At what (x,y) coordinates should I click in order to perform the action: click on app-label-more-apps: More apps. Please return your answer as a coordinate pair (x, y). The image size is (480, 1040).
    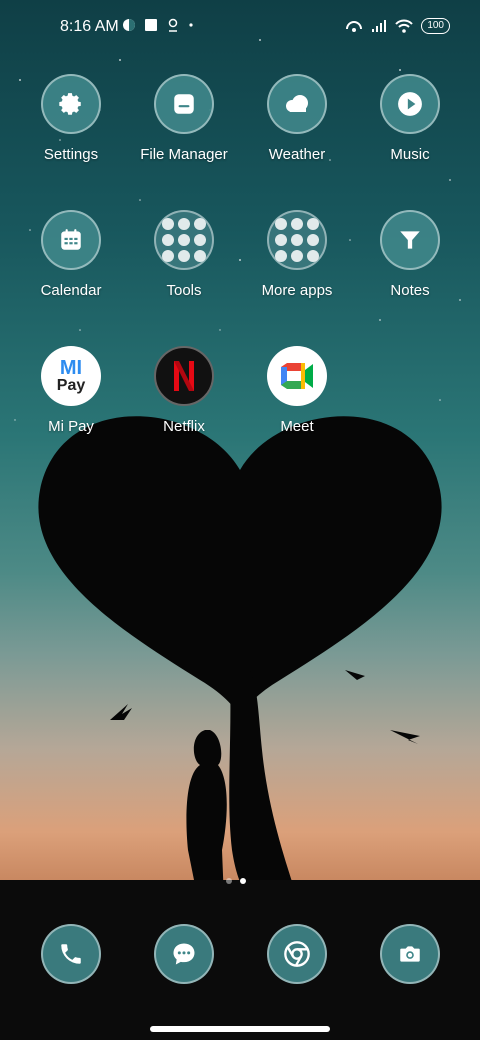
    Looking at the image, I should click on (297, 290).